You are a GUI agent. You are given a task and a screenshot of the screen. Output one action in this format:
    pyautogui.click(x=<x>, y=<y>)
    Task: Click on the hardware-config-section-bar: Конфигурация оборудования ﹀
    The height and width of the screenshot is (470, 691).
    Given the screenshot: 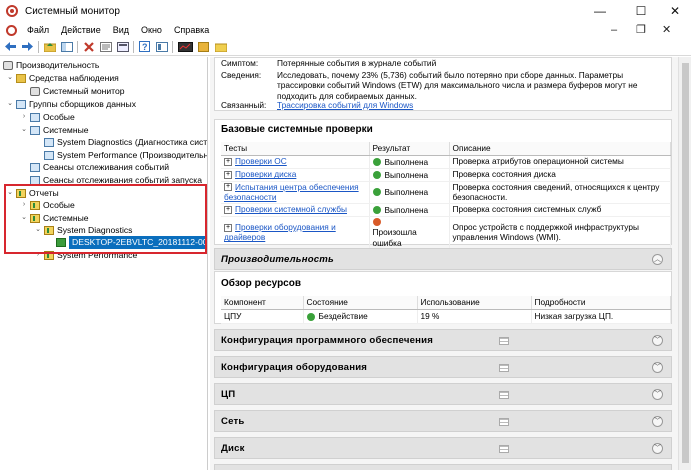 What is the action you would take?
    pyautogui.click(x=443, y=367)
    